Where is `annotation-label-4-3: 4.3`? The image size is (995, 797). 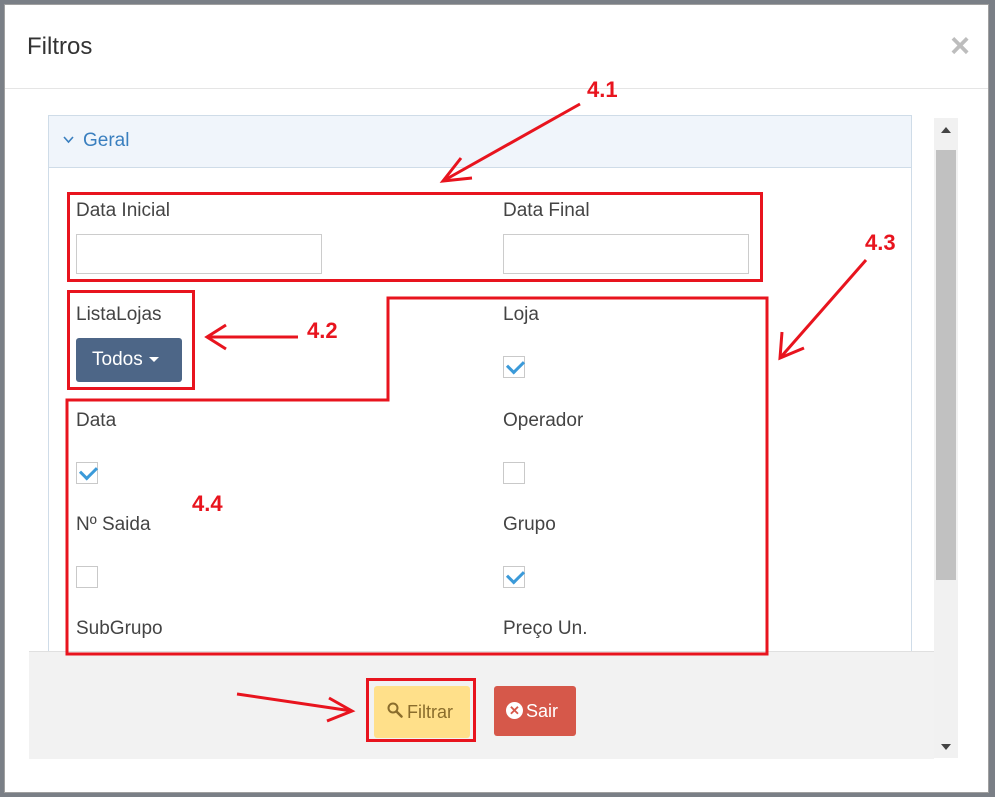
annotation-label-4-3: 4.3 is located at coordinates (880, 242).